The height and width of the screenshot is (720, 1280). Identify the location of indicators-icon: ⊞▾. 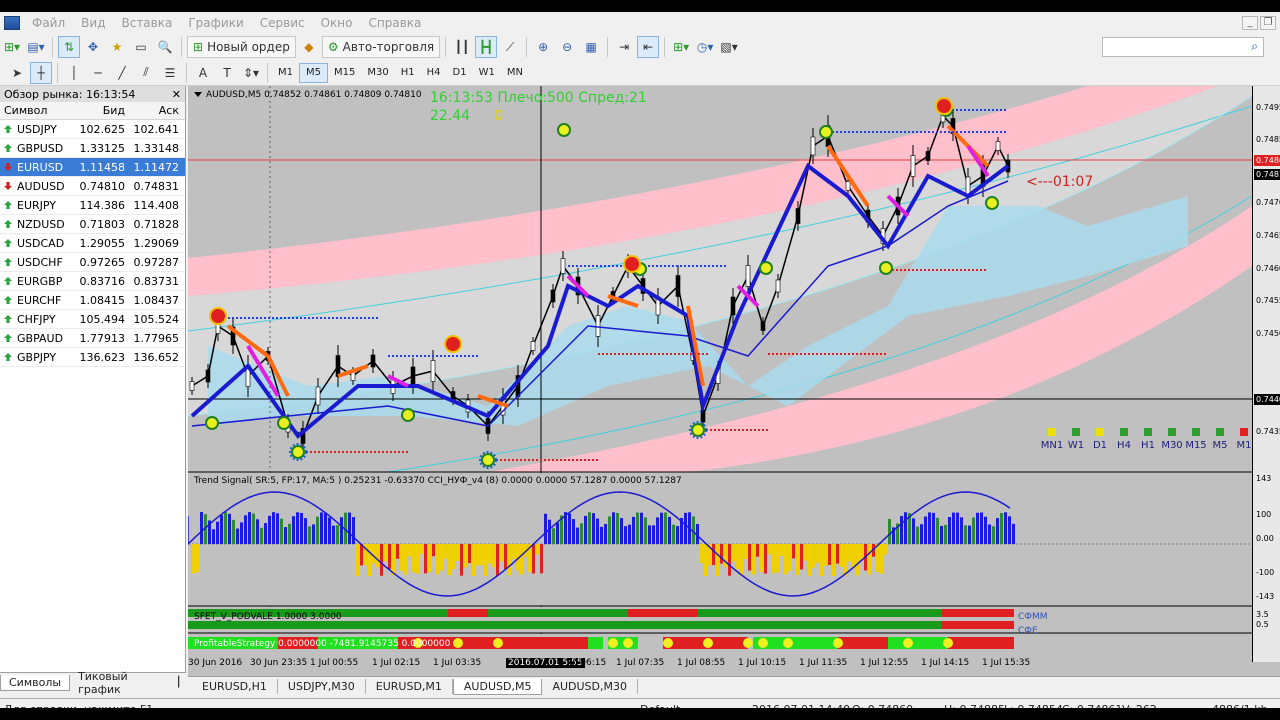
(681, 47).